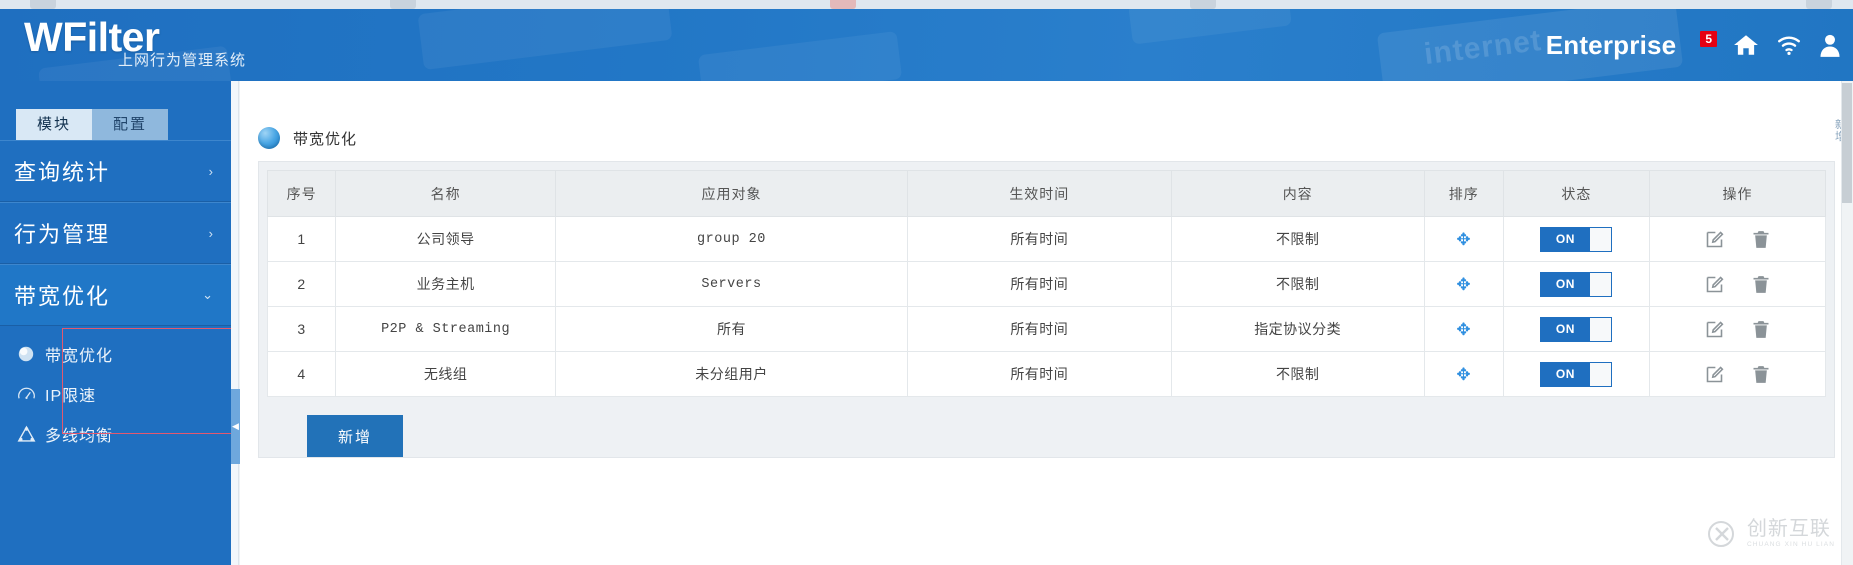 The height and width of the screenshot is (565, 1853). I want to click on table-row: 3 P2P & Streaming 所有 所有时间 指定协议分类 ✥ ON, so click(1046, 329).